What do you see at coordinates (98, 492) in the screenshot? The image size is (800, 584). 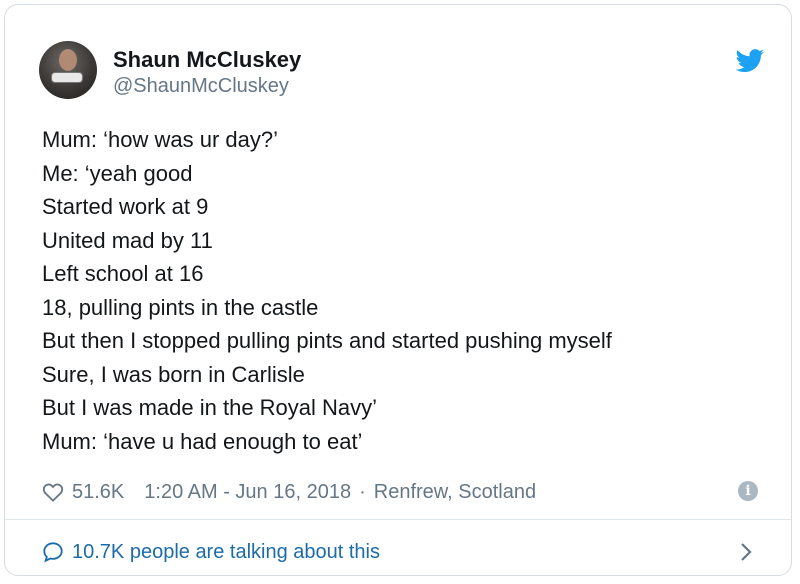 I see `like-count: 51.6K` at bounding box center [98, 492].